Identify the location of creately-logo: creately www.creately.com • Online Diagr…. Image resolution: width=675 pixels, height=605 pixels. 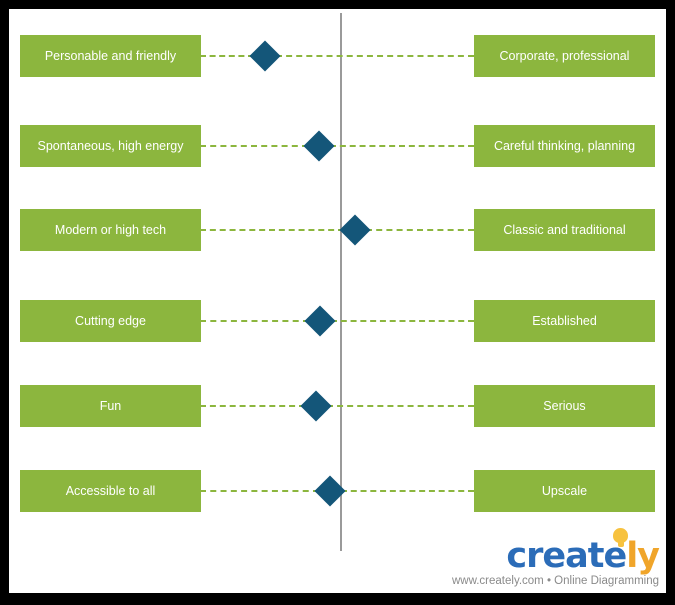
(549, 556).